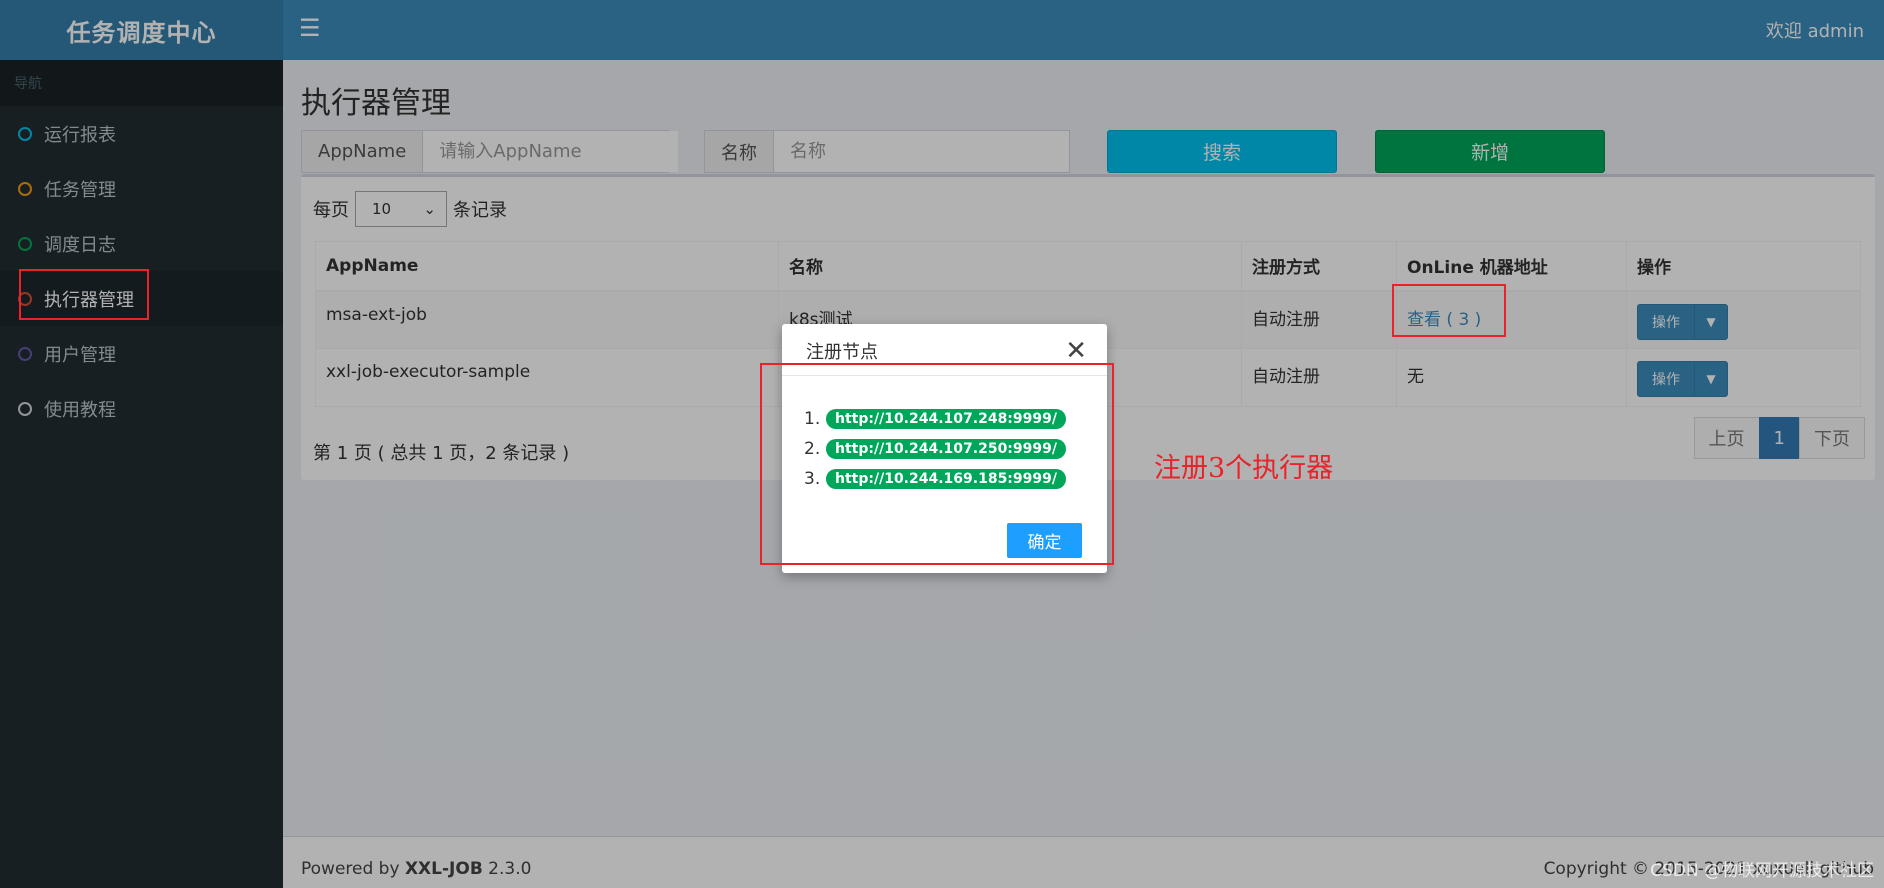 This screenshot has height=888, width=1884. I want to click on annotation-text: 注册3个执行器, so click(1244, 468).